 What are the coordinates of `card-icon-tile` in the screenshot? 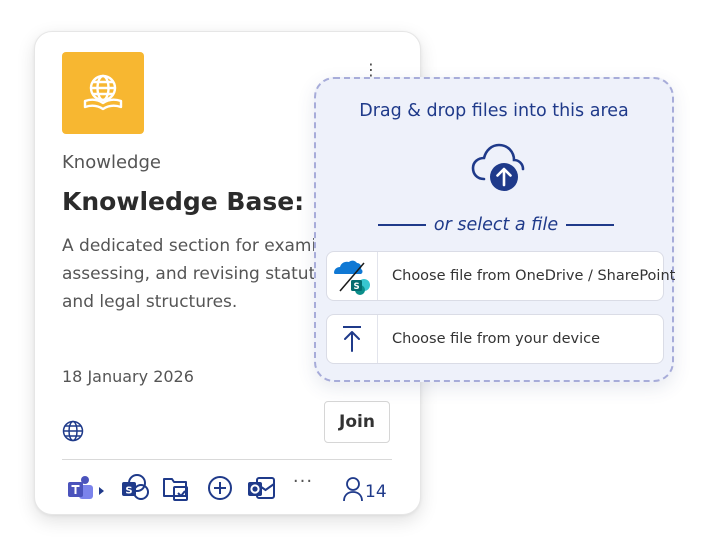 It's located at (103, 93).